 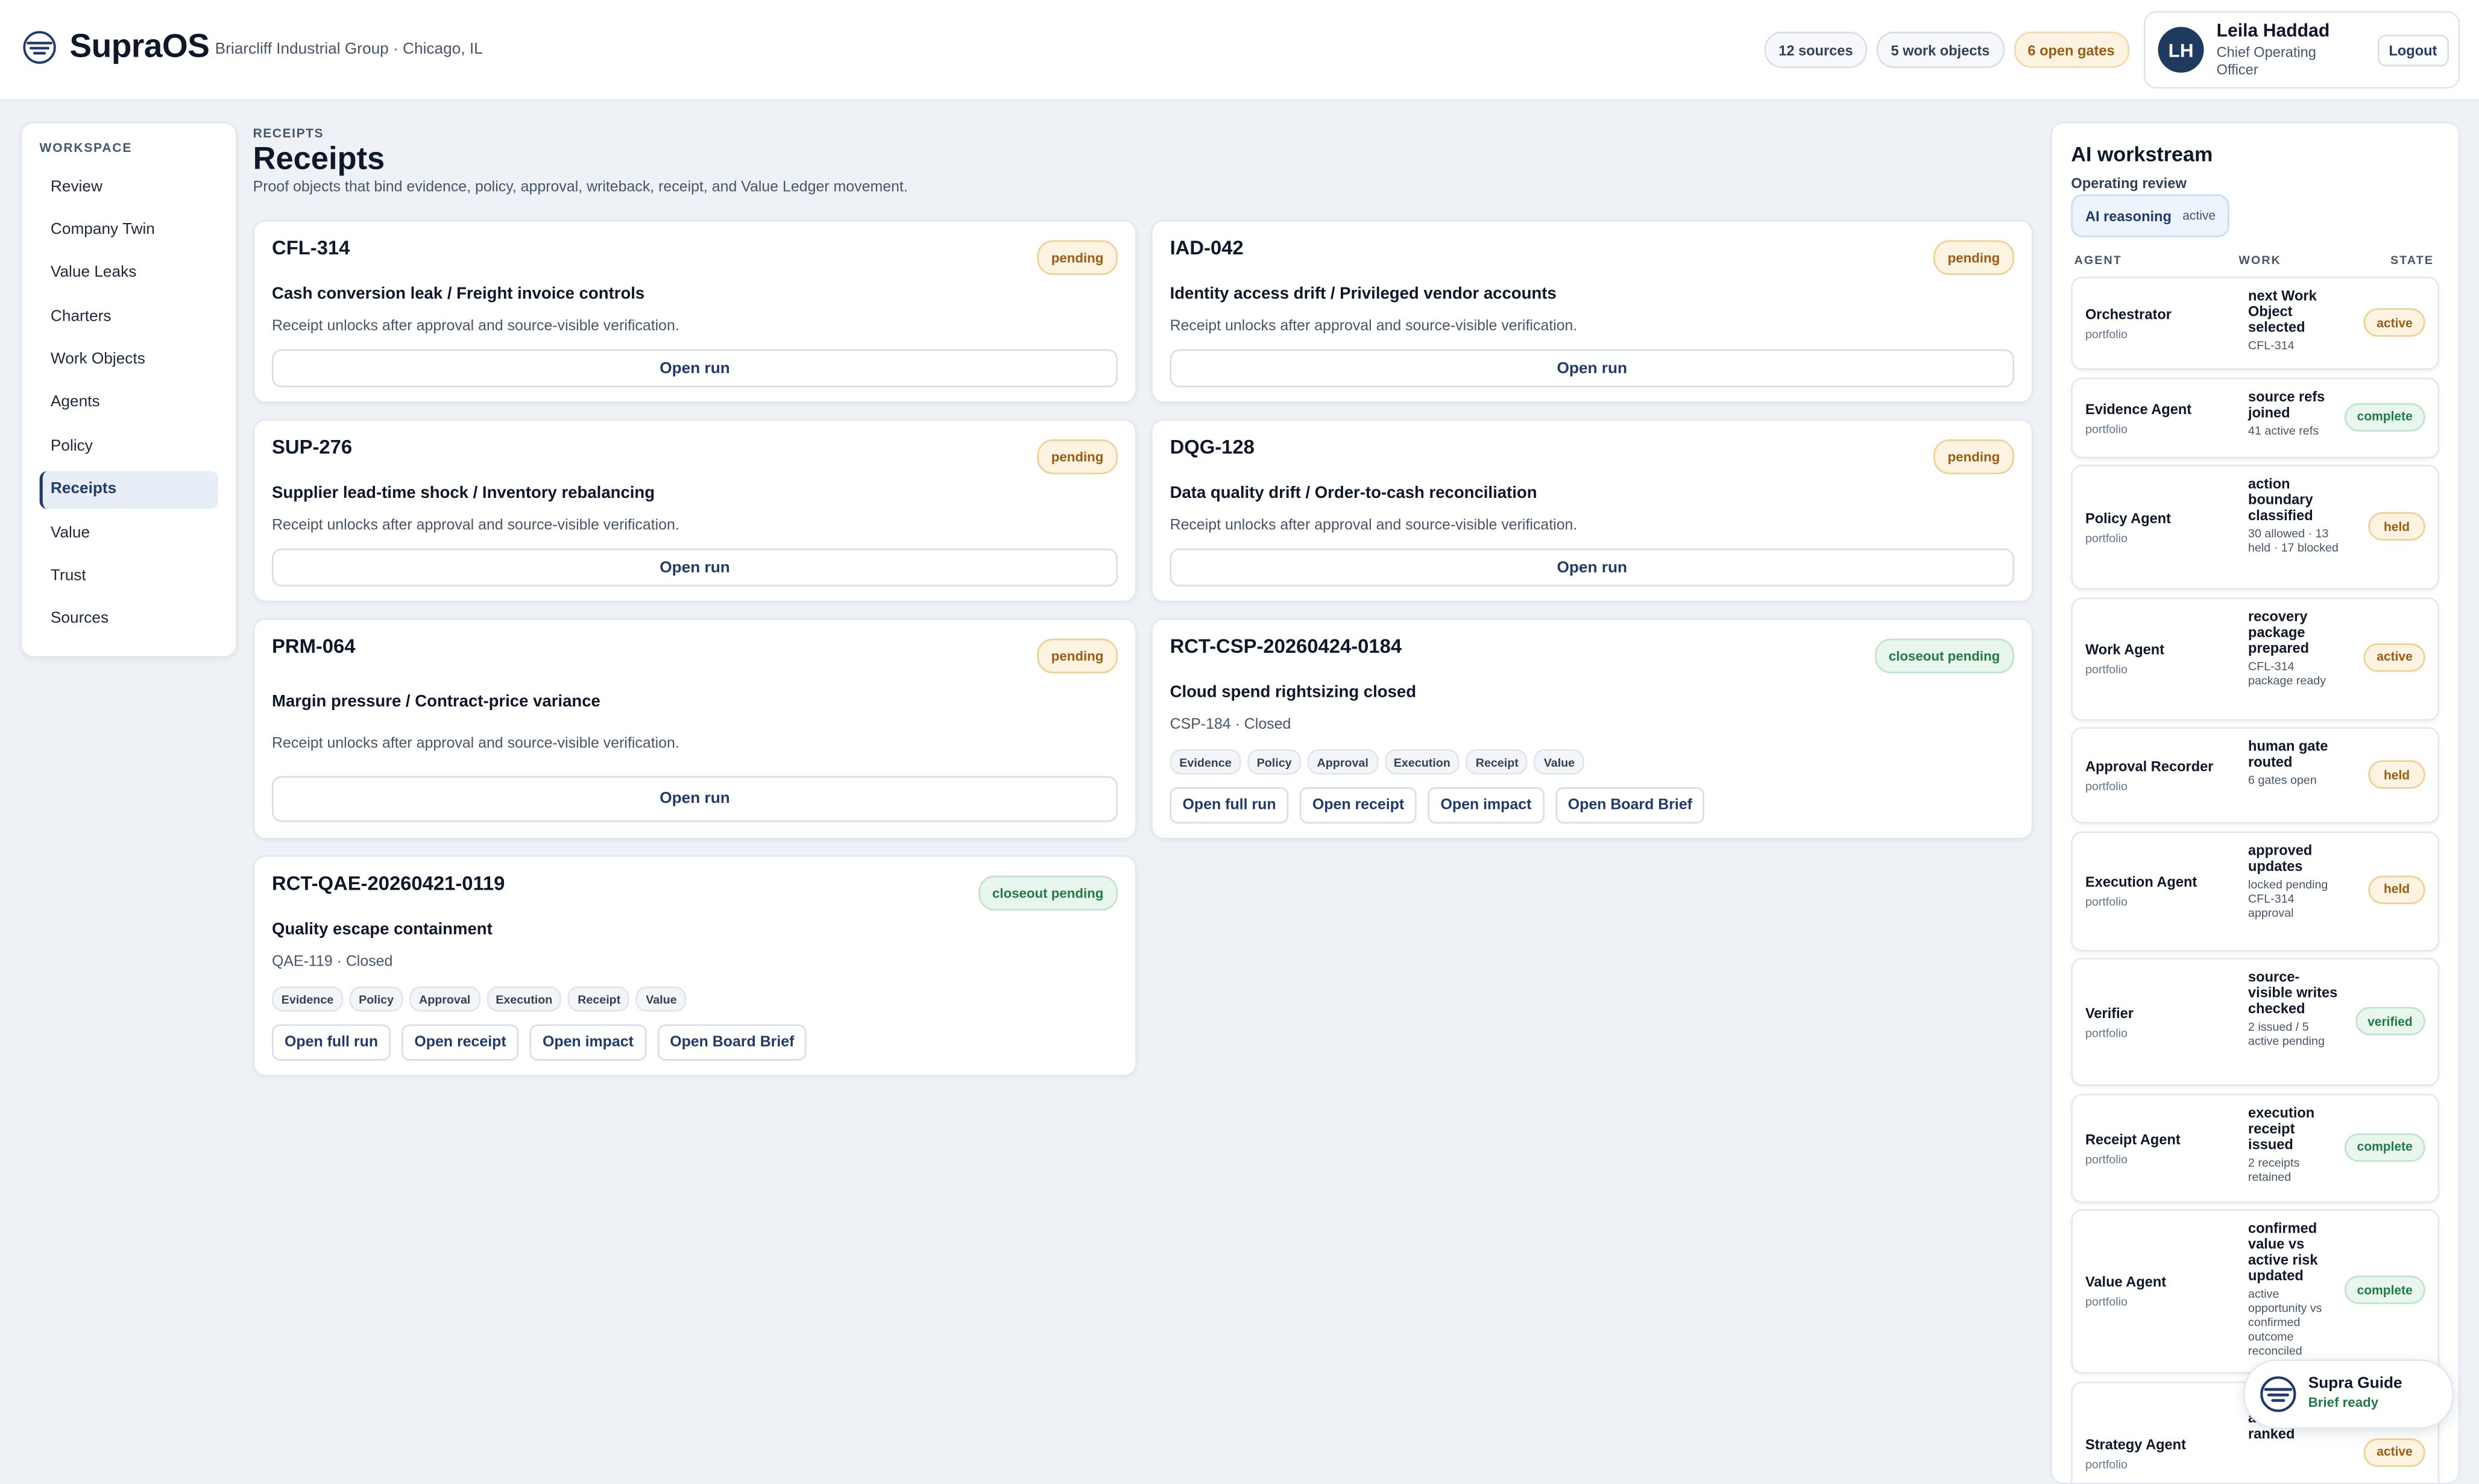 I want to click on sidebar-item-value: Value, so click(x=129, y=533).